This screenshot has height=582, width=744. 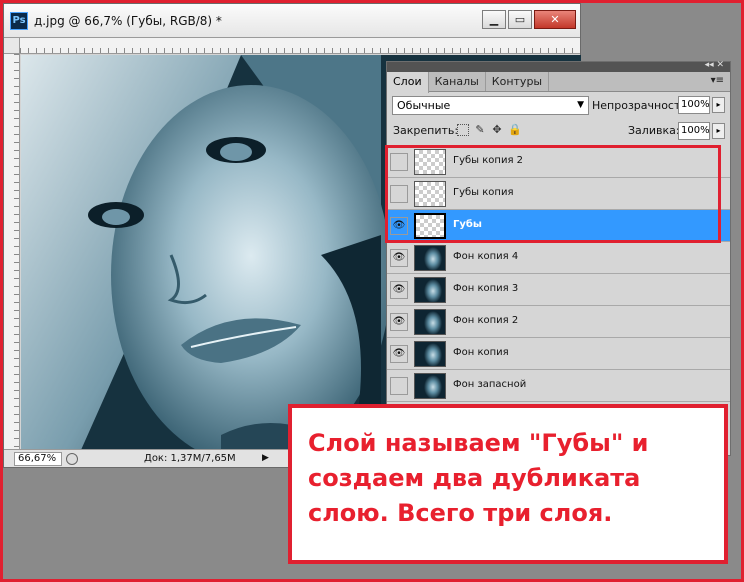 What do you see at coordinates (558, 66) in the screenshot?
I see `panel-header: ◂◂ ✕` at bounding box center [558, 66].